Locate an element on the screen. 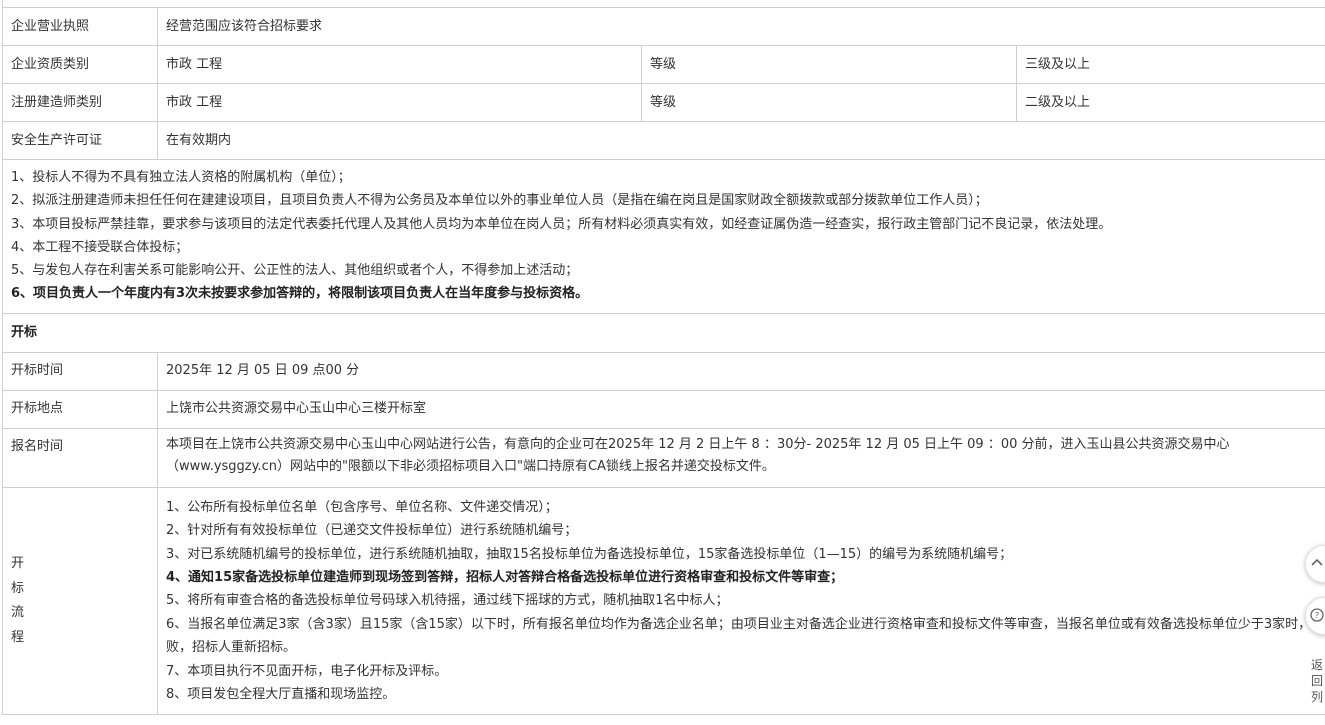  enterprise-class-label: 企业资质类别 is located at coordinates (80, 64).